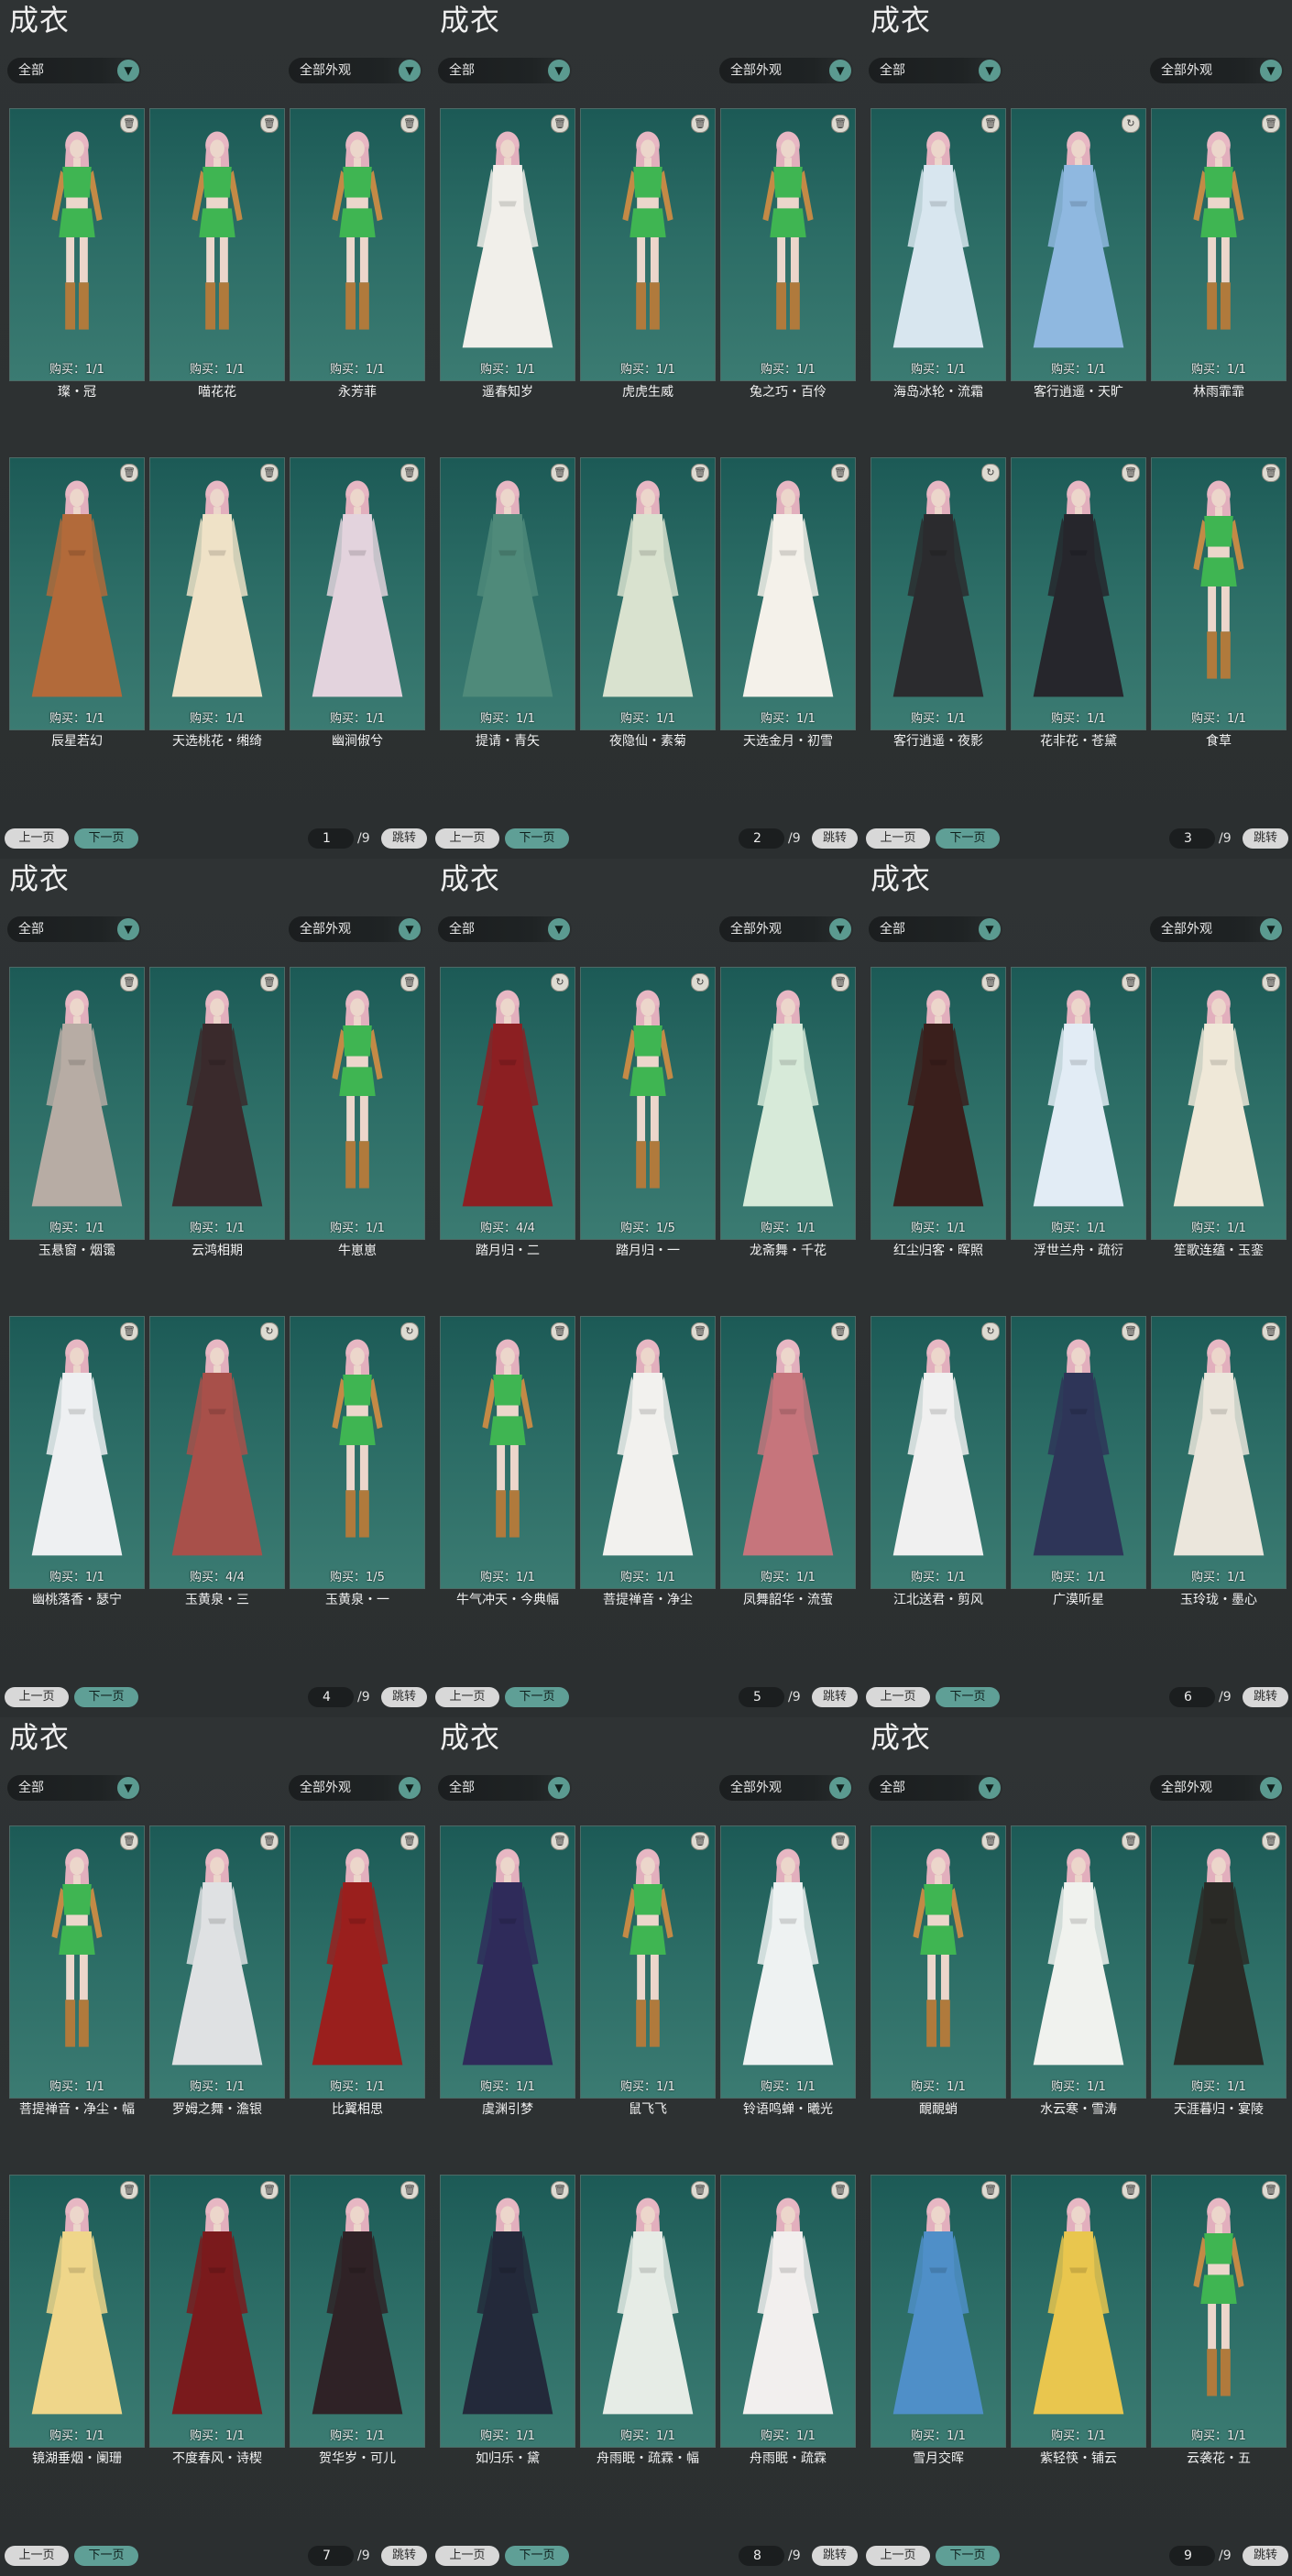 The width and height of the screenshot is (1292, 2576). What do you see at coordinates (1192, 2556) in the screenshot?
I see `page-number-input: 9` at bounding box center [1192, 2556].